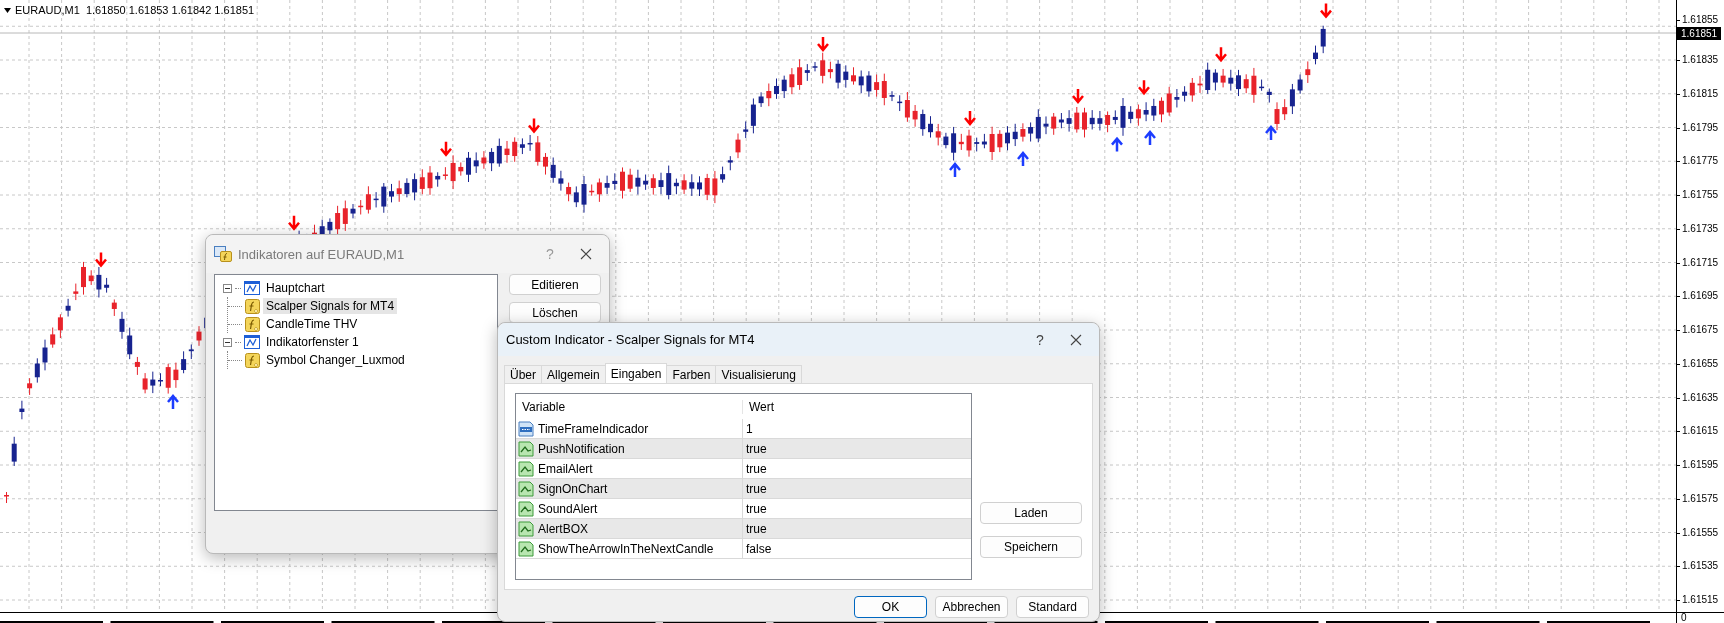  What do you see at coordinates (555, 312) in the screenshot?
I see `dialog-button: Löschen` at bounding box center [555, 312].